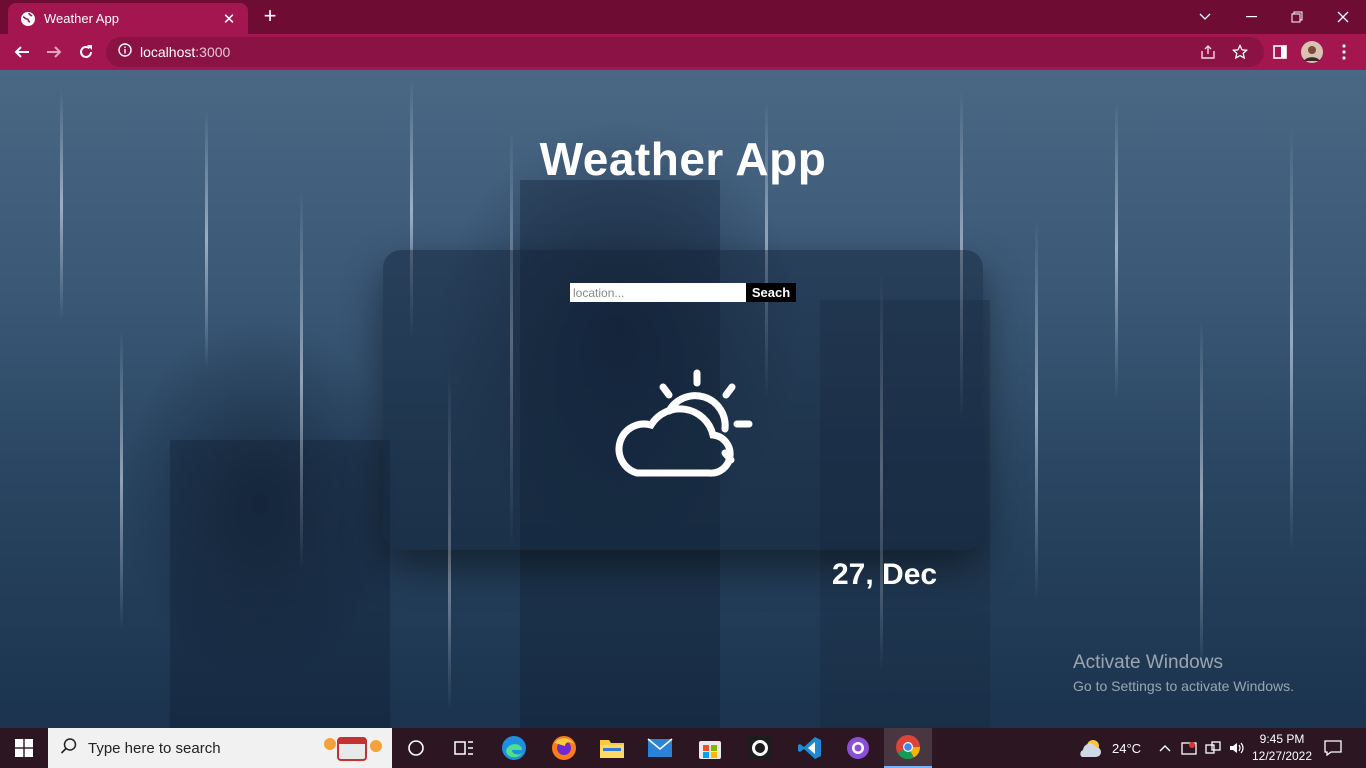  What do you see at coordinates (86, 52) in the screenshot?
I see `reload-icon` at bounding box center [86, 52].